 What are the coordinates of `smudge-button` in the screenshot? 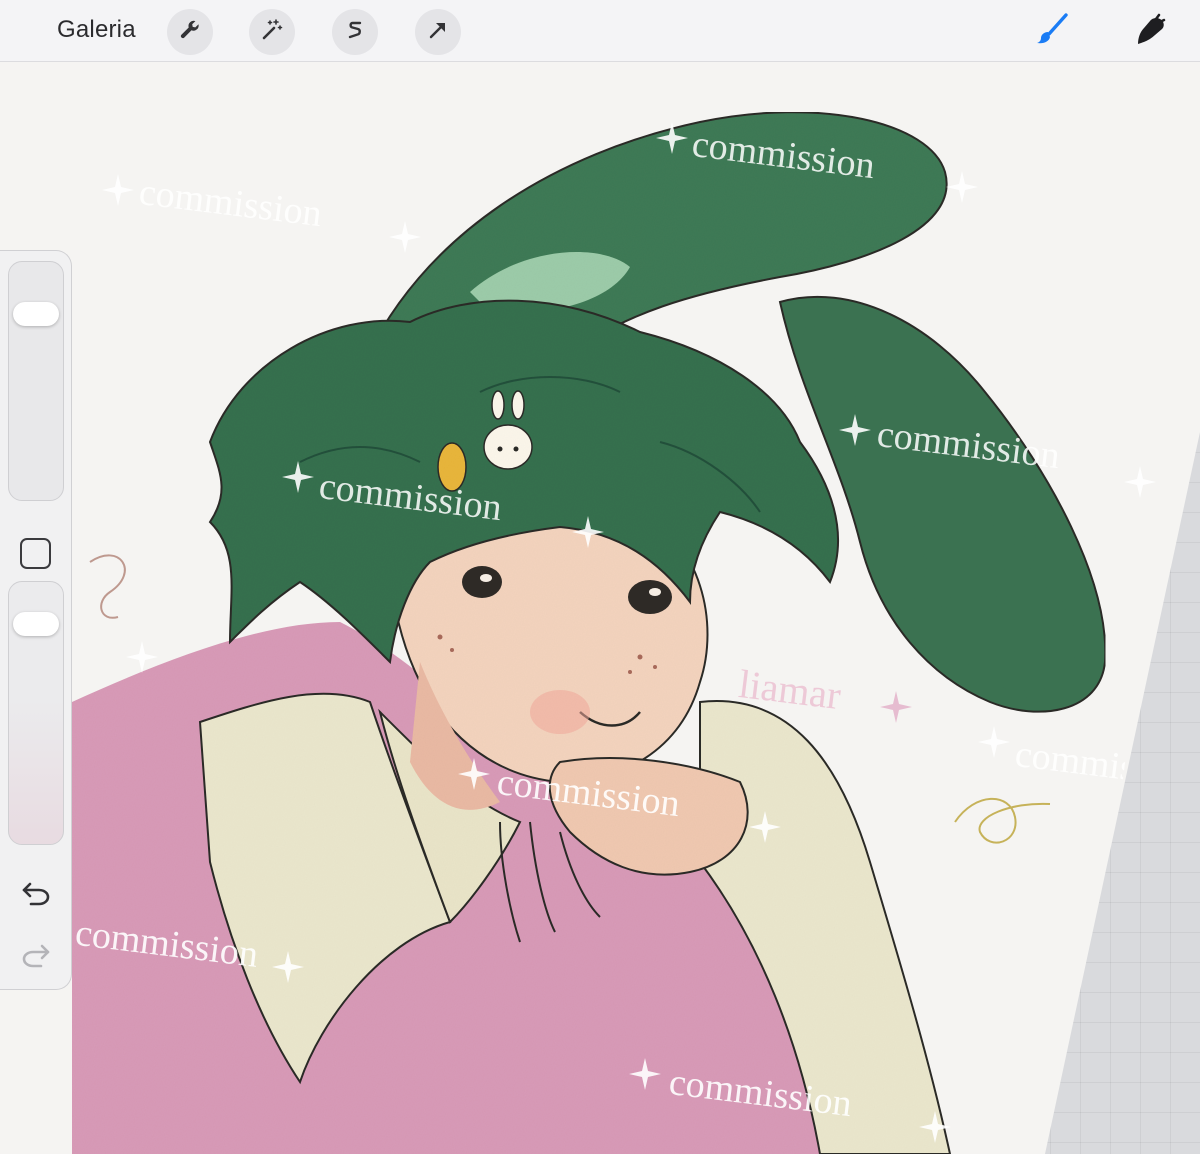 It's located at (1150, 32).